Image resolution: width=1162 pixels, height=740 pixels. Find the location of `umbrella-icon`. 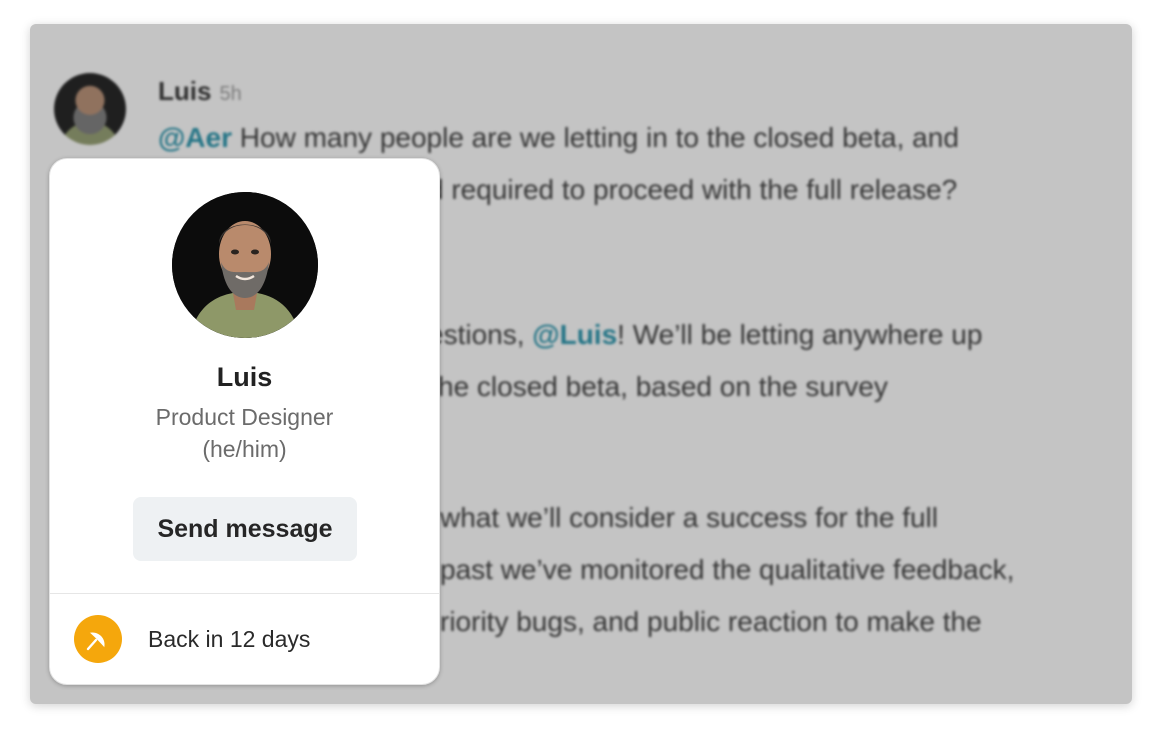

umbrella-icon is located at coordinates (98, 639).